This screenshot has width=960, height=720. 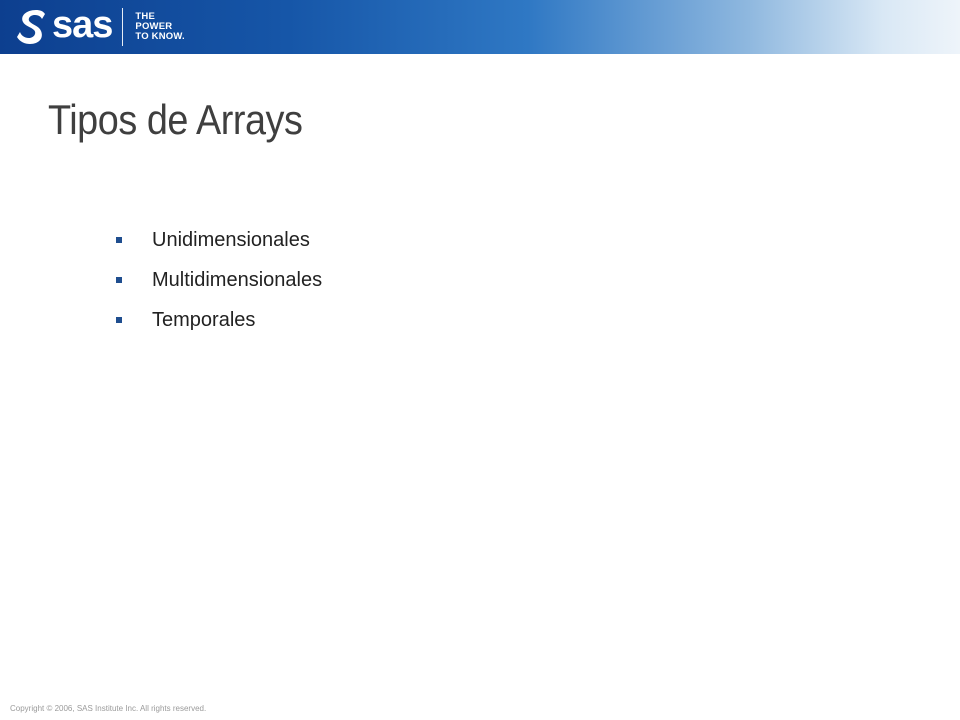 I want to click on bullet-item: Multidimensionales, so click(x=219, y=280).